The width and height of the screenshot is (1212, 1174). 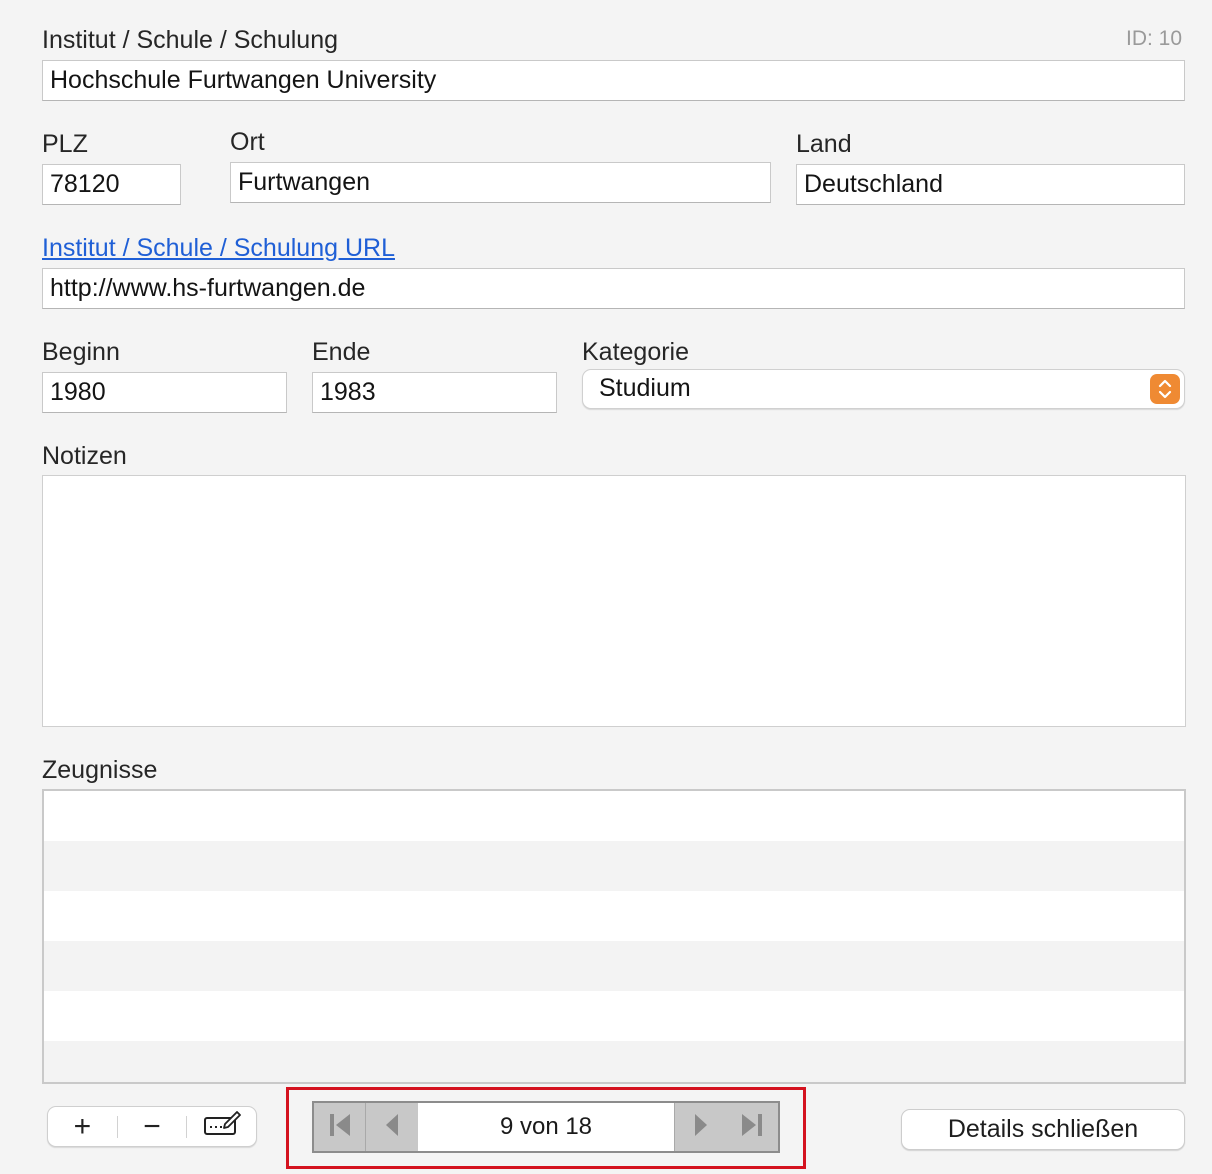 I want to click on previous-record-icon, so click(x=392, y=1127).